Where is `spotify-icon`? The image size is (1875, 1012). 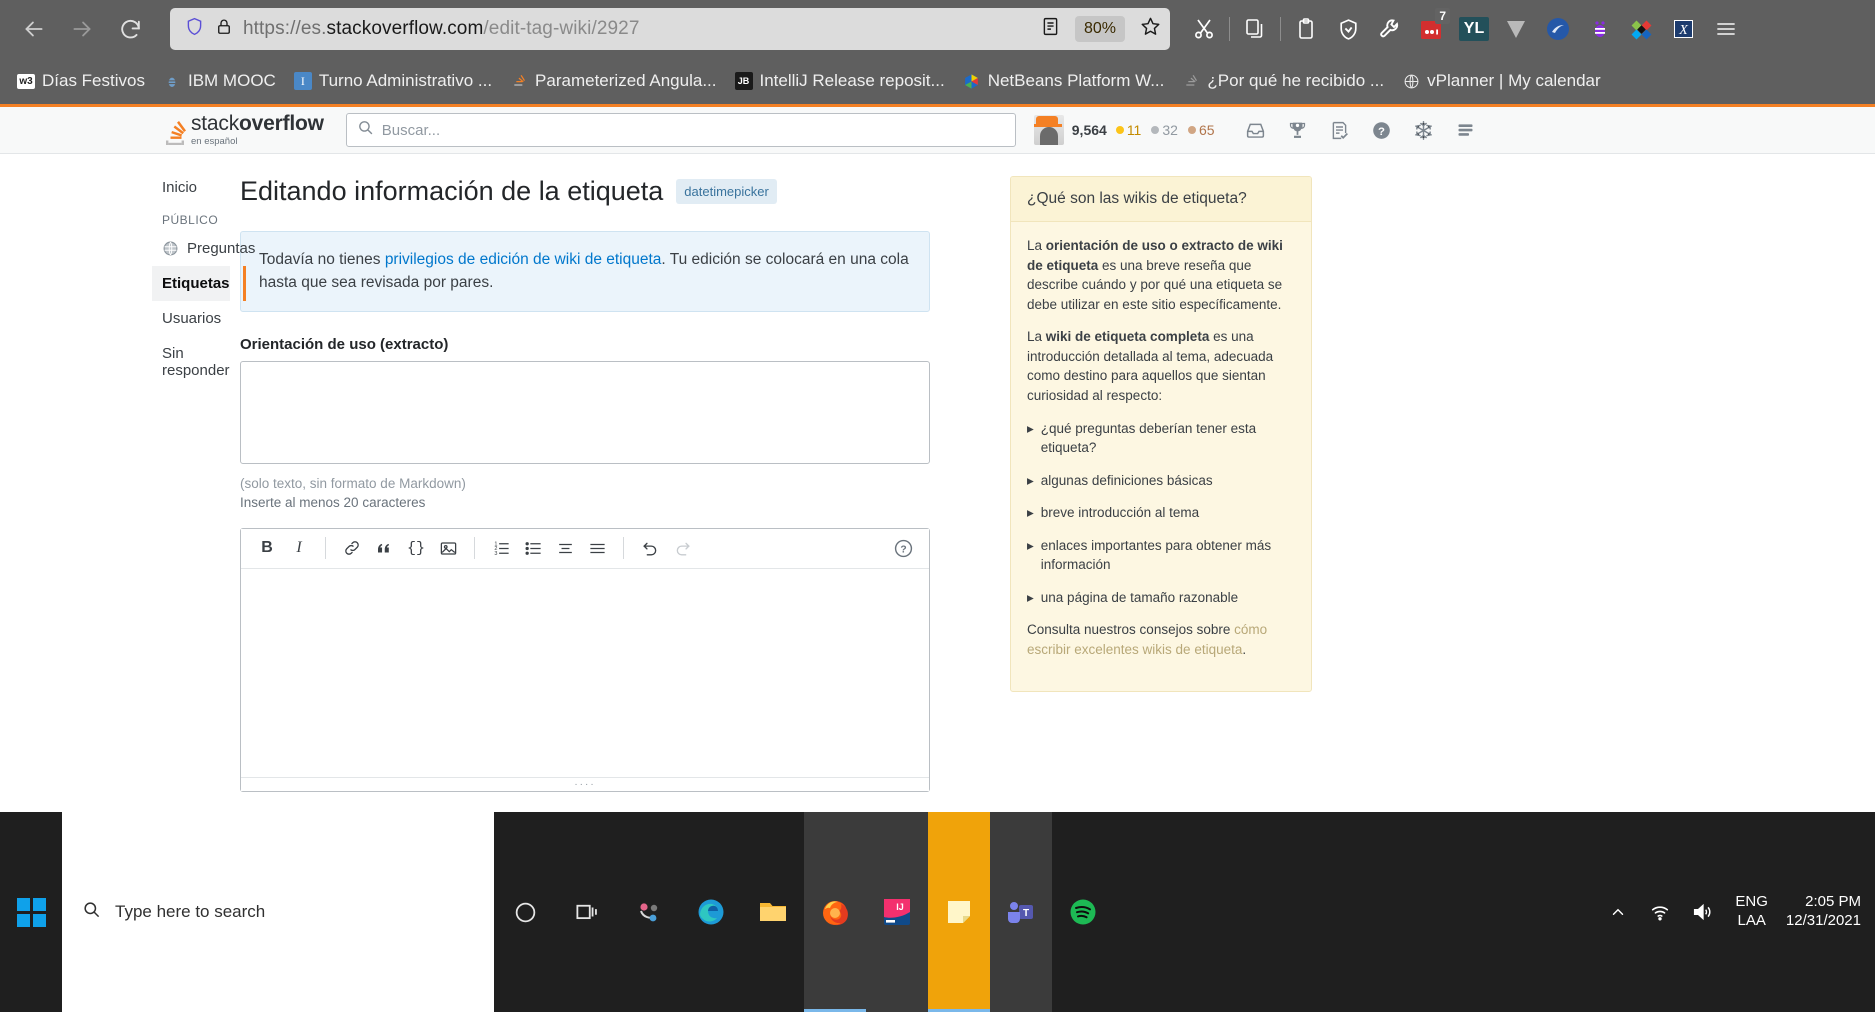
spotify-icon is located at coordinates (1083, 912).